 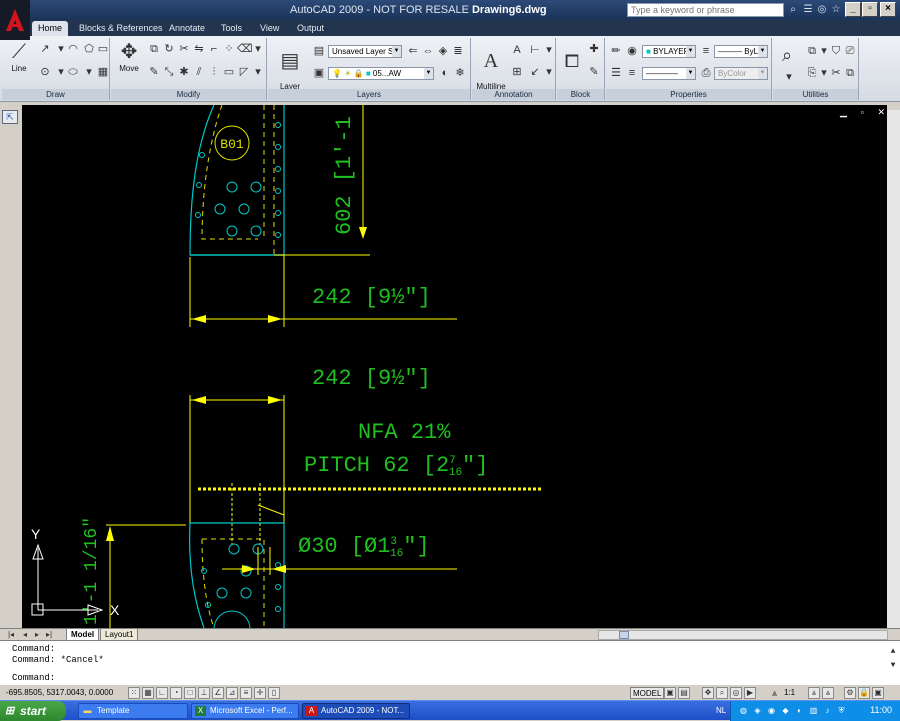 I want to click on horizontal-scrollbar, so click(x=743, y=635).